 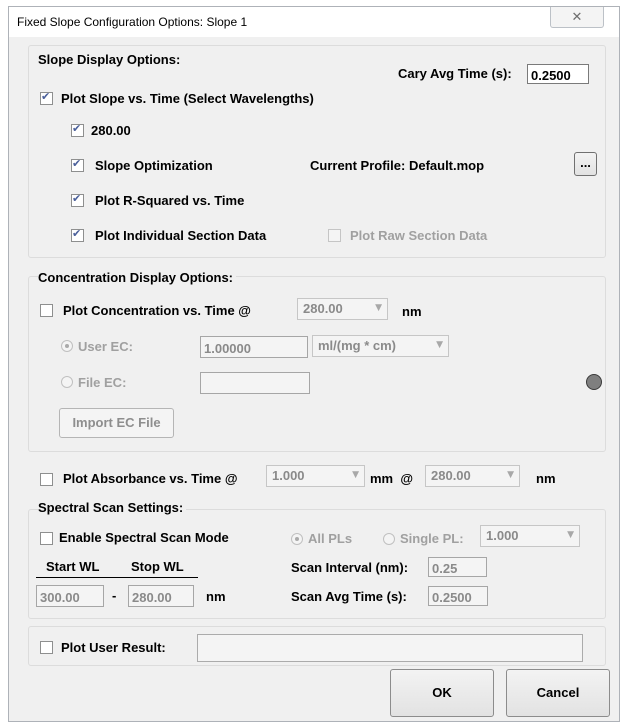 I want to click on plot-raw-section-checkbox, so click(x=334, y=235).